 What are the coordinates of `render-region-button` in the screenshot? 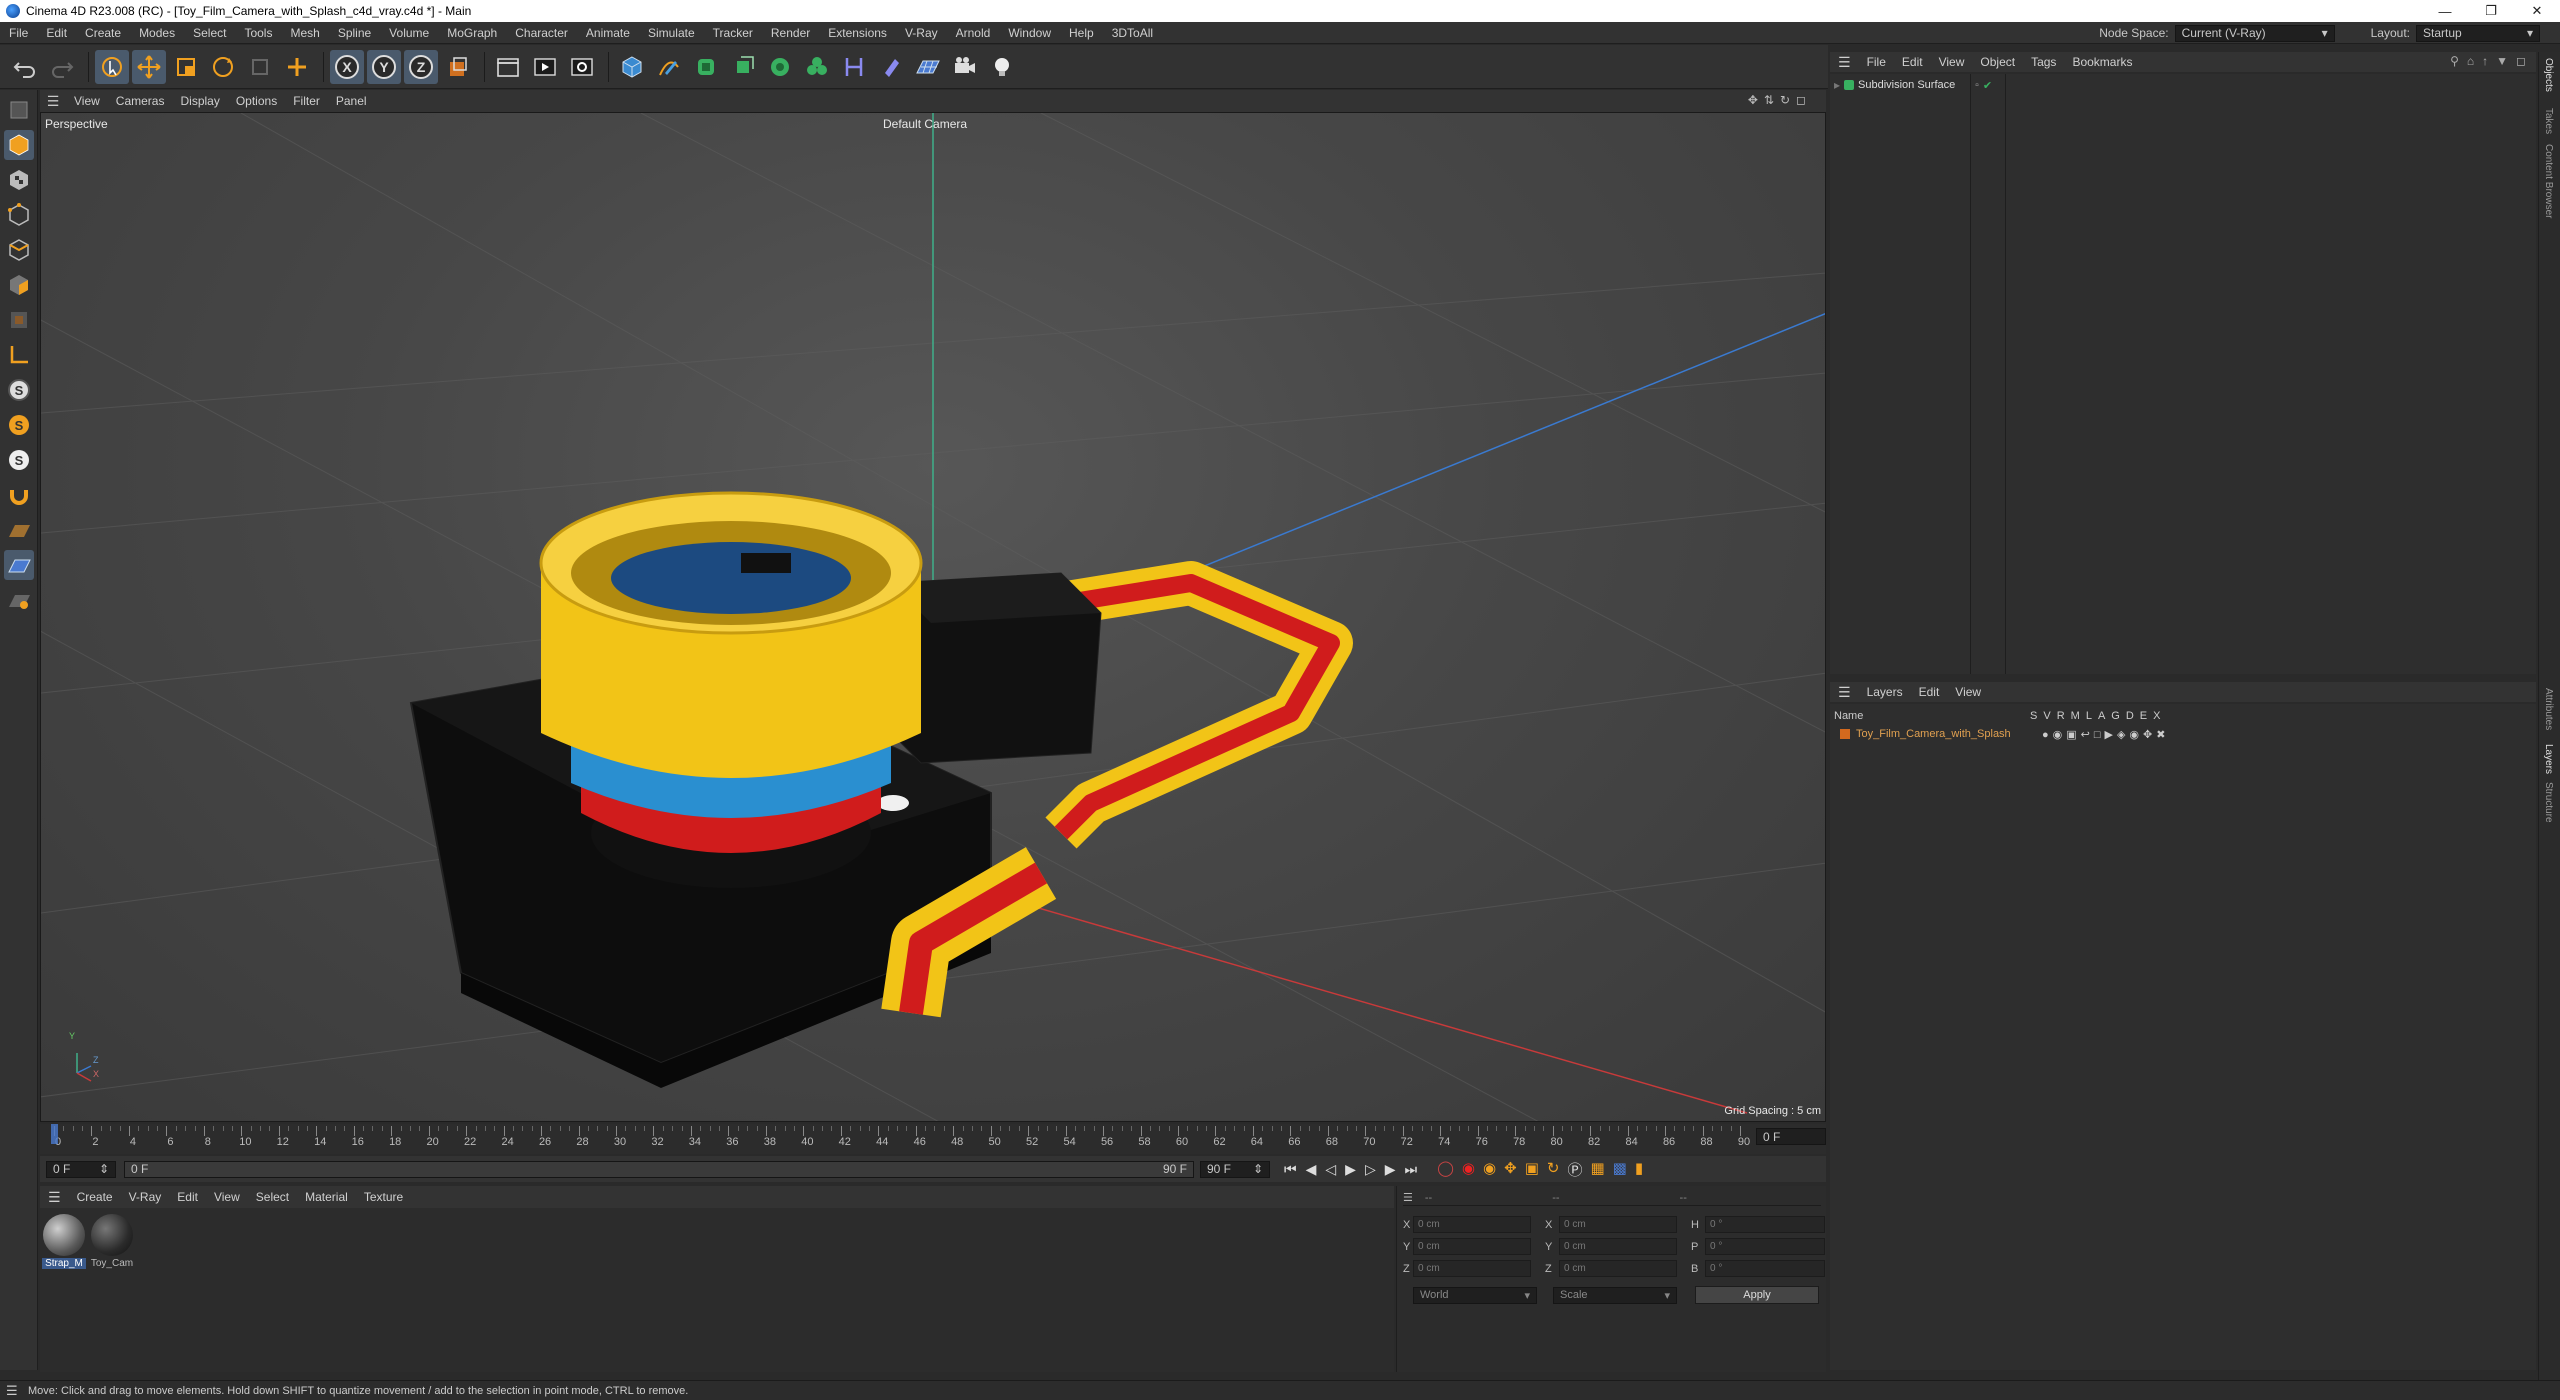 It's located at (508, 67).